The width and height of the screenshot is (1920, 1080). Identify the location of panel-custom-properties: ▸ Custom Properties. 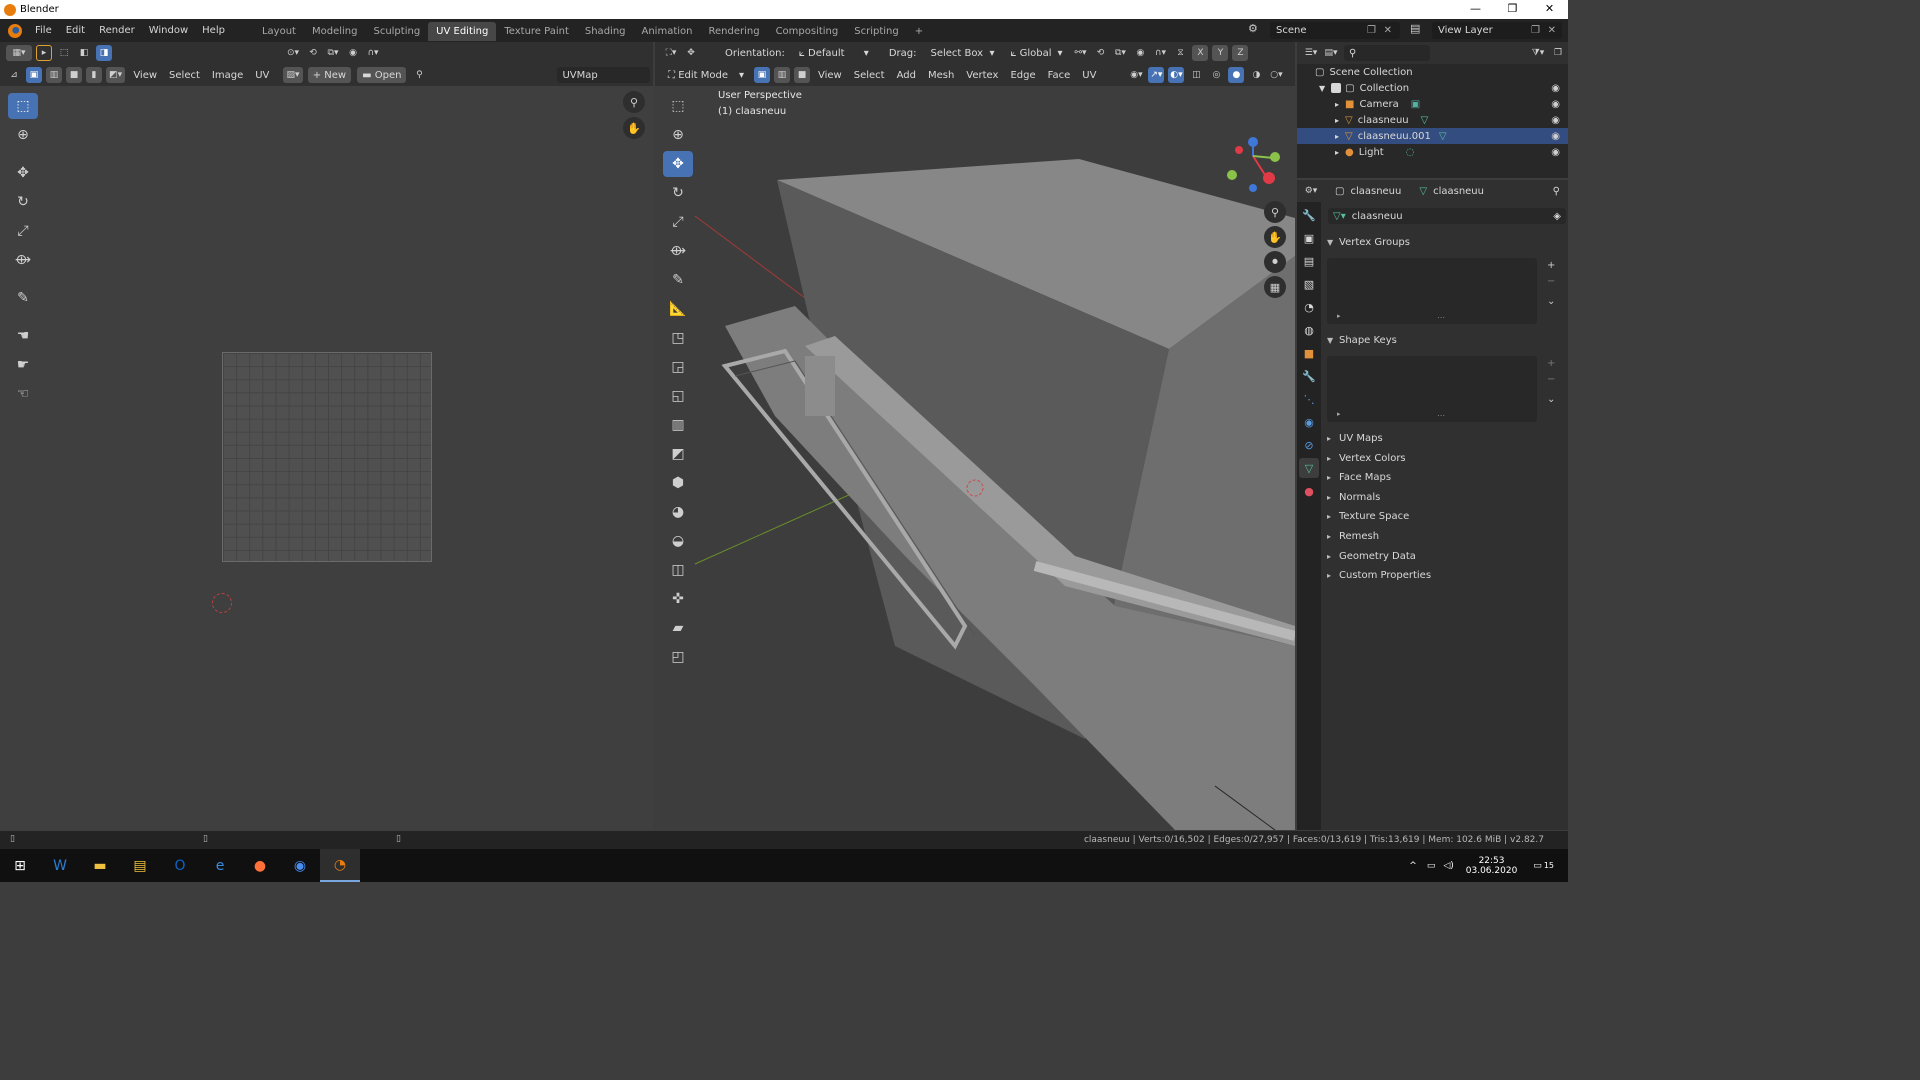
(1443, 575).